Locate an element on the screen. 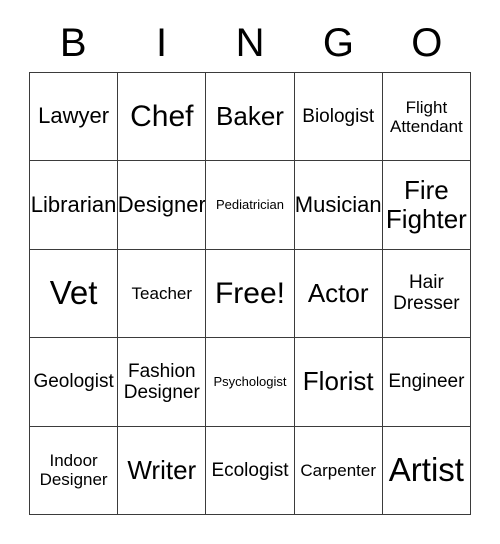  bingo-cell-label: Florist is located at coordinates (338, 381).